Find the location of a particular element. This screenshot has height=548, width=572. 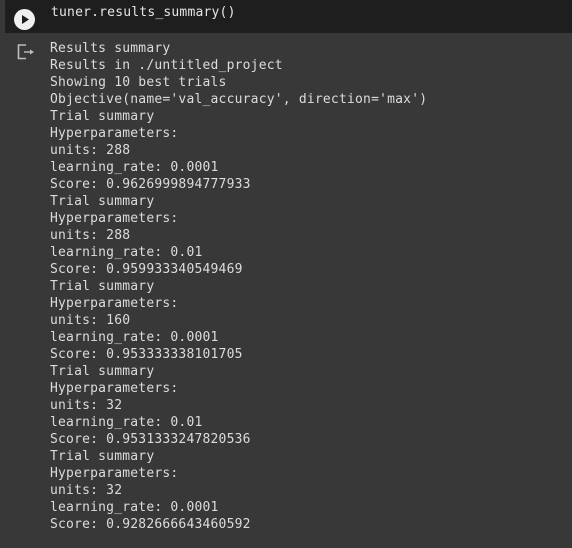

output-line: Score: 0.9531333247820536 is located at coordinates (150, 439).